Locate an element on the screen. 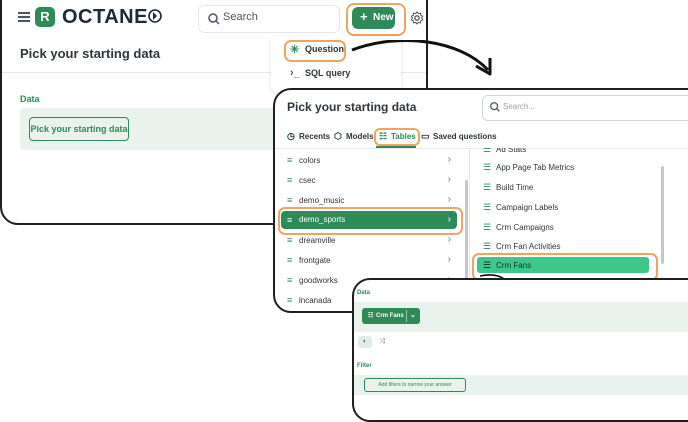 The width and height of the screenshot is (688, 422). table-name: App Page Tab Metrics is located at coordinates (535, 167).